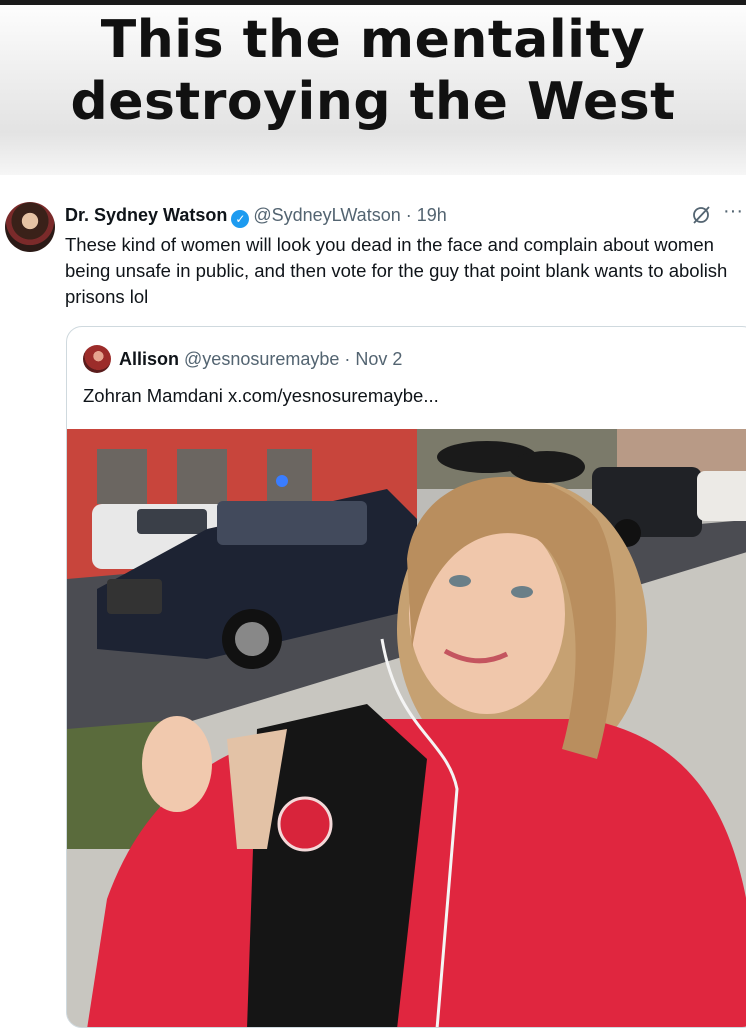 This screenshot has width=746, height=1028. I want to click on tweet-header: Dr. Sydney Watson ✓ @SydneyLWatson · 19h, so click(256, 215).